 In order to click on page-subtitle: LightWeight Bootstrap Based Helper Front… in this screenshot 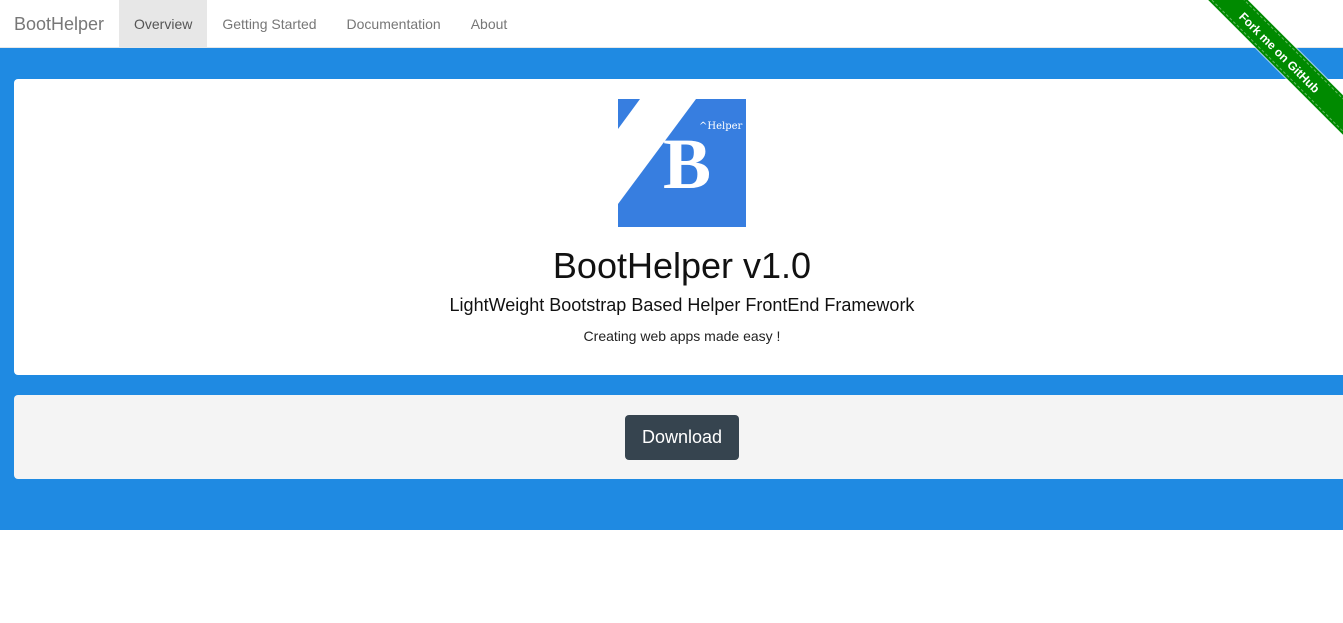, I will do `click(682, 305)`.